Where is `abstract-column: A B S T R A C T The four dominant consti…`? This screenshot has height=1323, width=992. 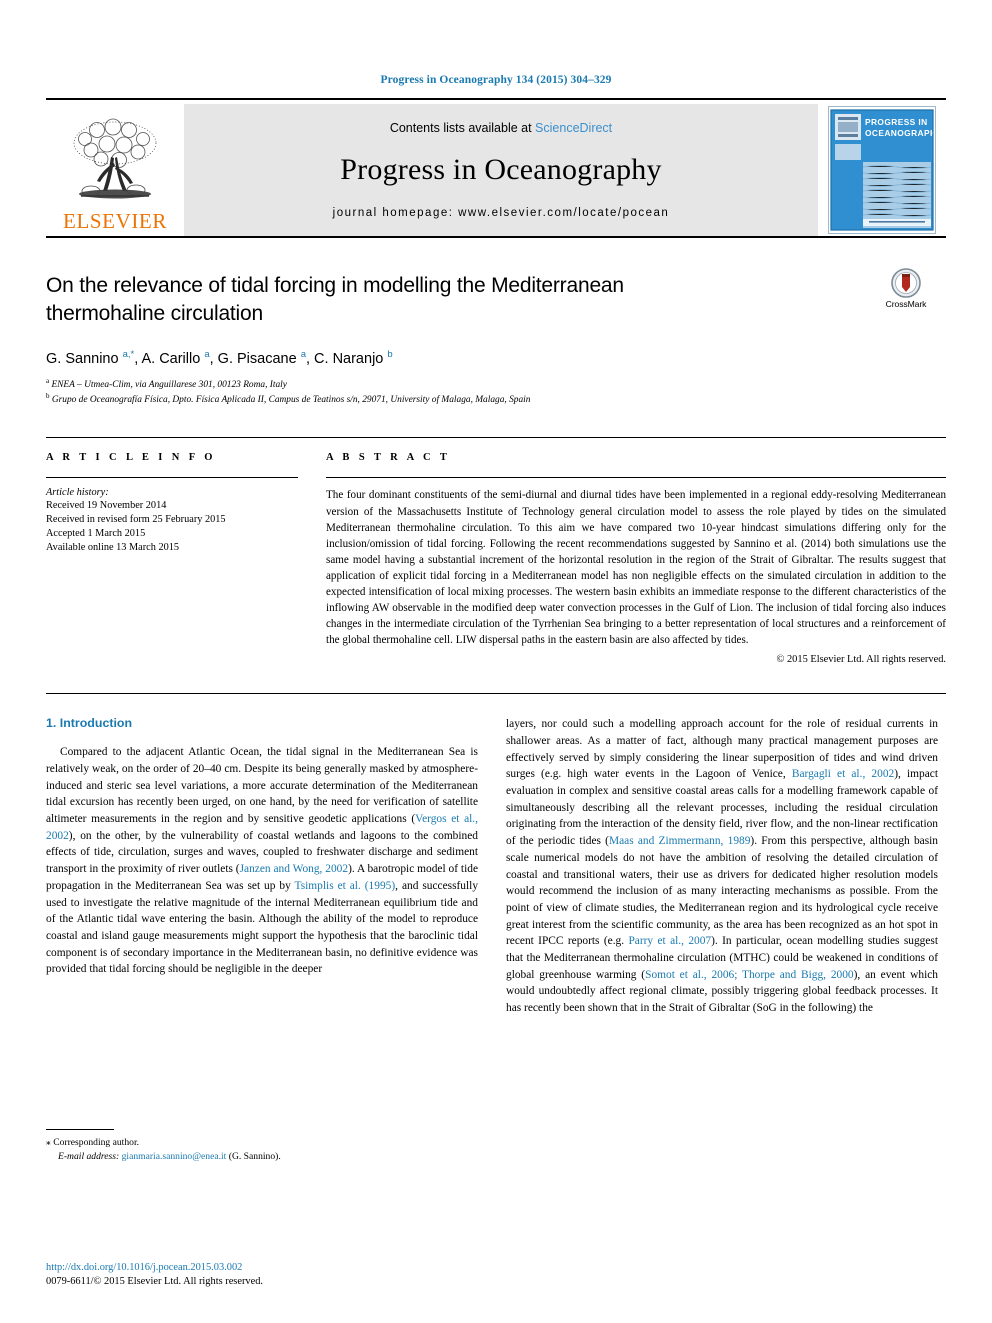
abstract-column: A B S T R A C T The four dominant consti… is located at coordinates (636, 558).